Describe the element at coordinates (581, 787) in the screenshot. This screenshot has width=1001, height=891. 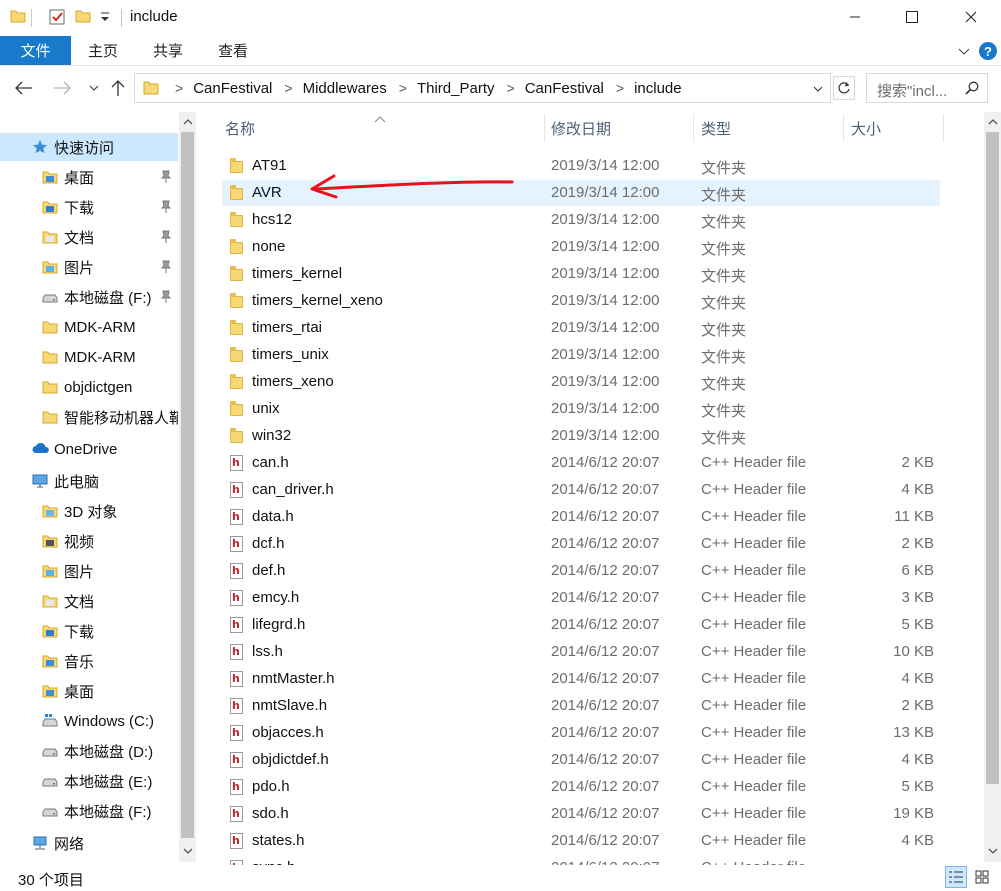
I see `file-row: h pdo.h 2014/6/12 20:07 C++ Header file 5 KB` at that location.